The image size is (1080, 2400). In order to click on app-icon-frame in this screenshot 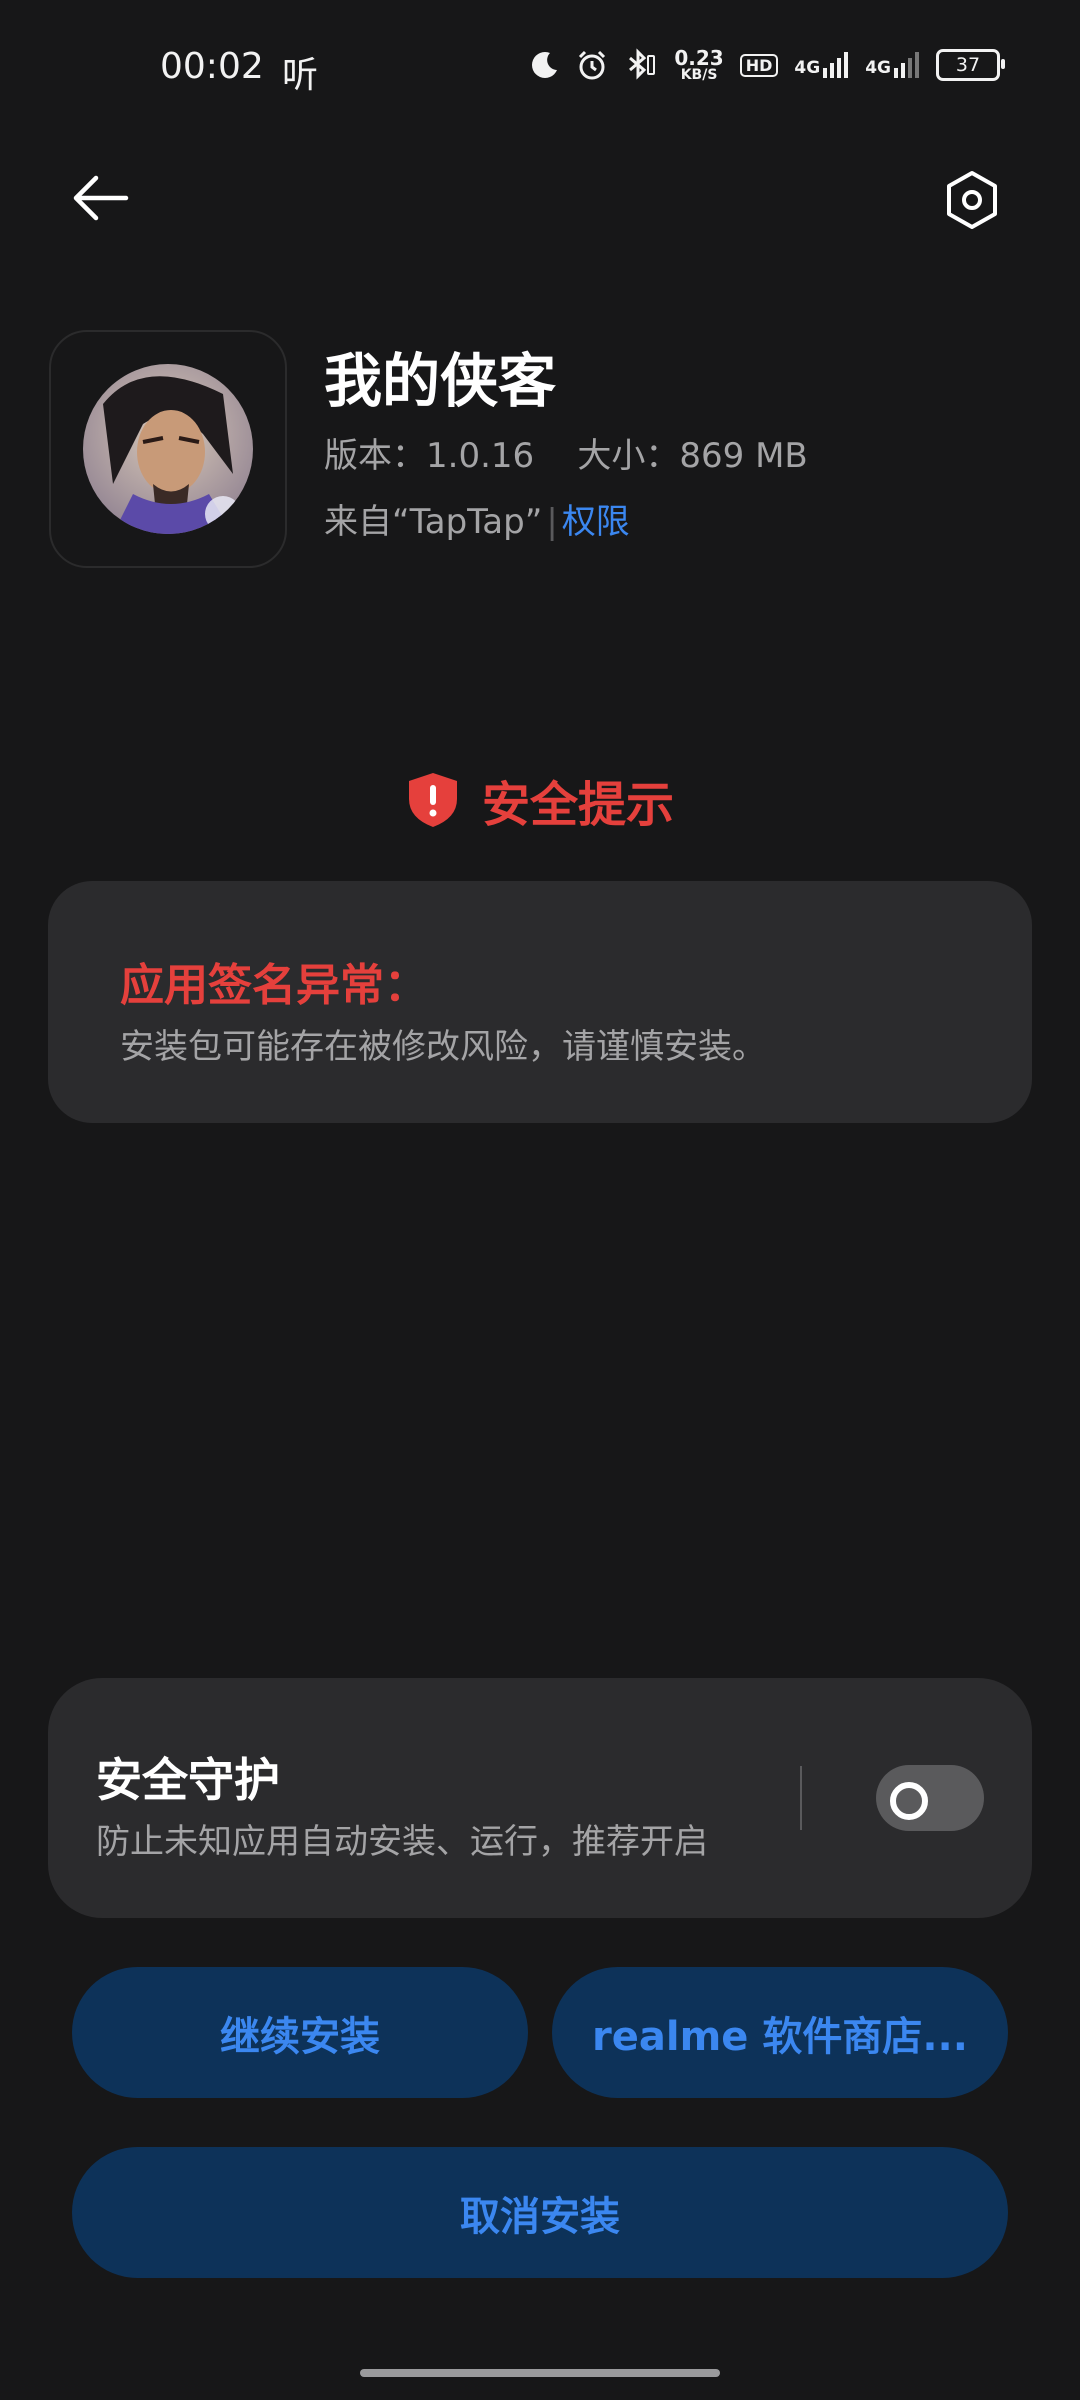, I will do `click(168, 449)`.